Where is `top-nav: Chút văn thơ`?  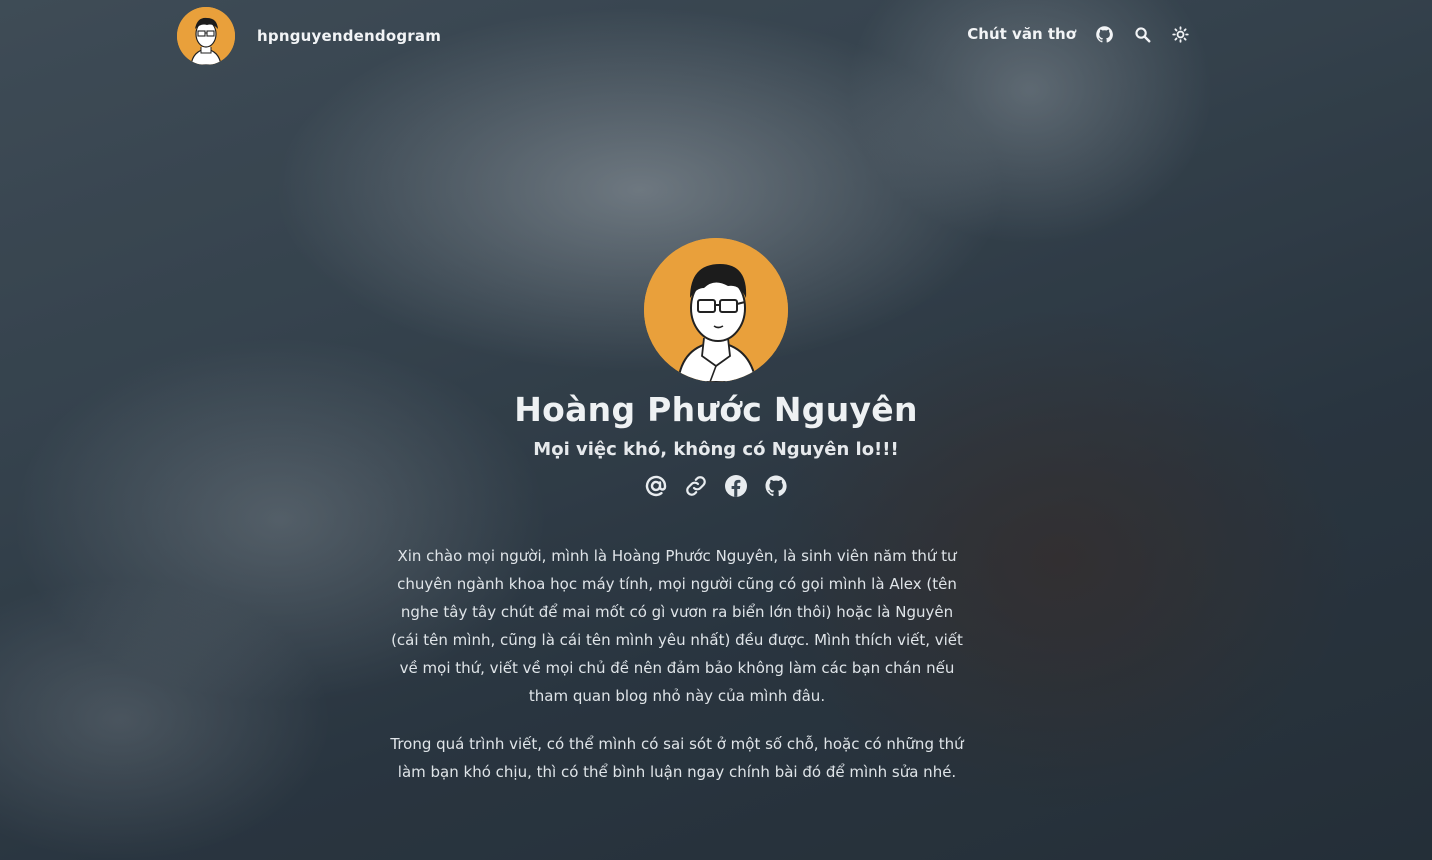
top-nav: Chút văn thơ is located at coordinates (1078, 34).